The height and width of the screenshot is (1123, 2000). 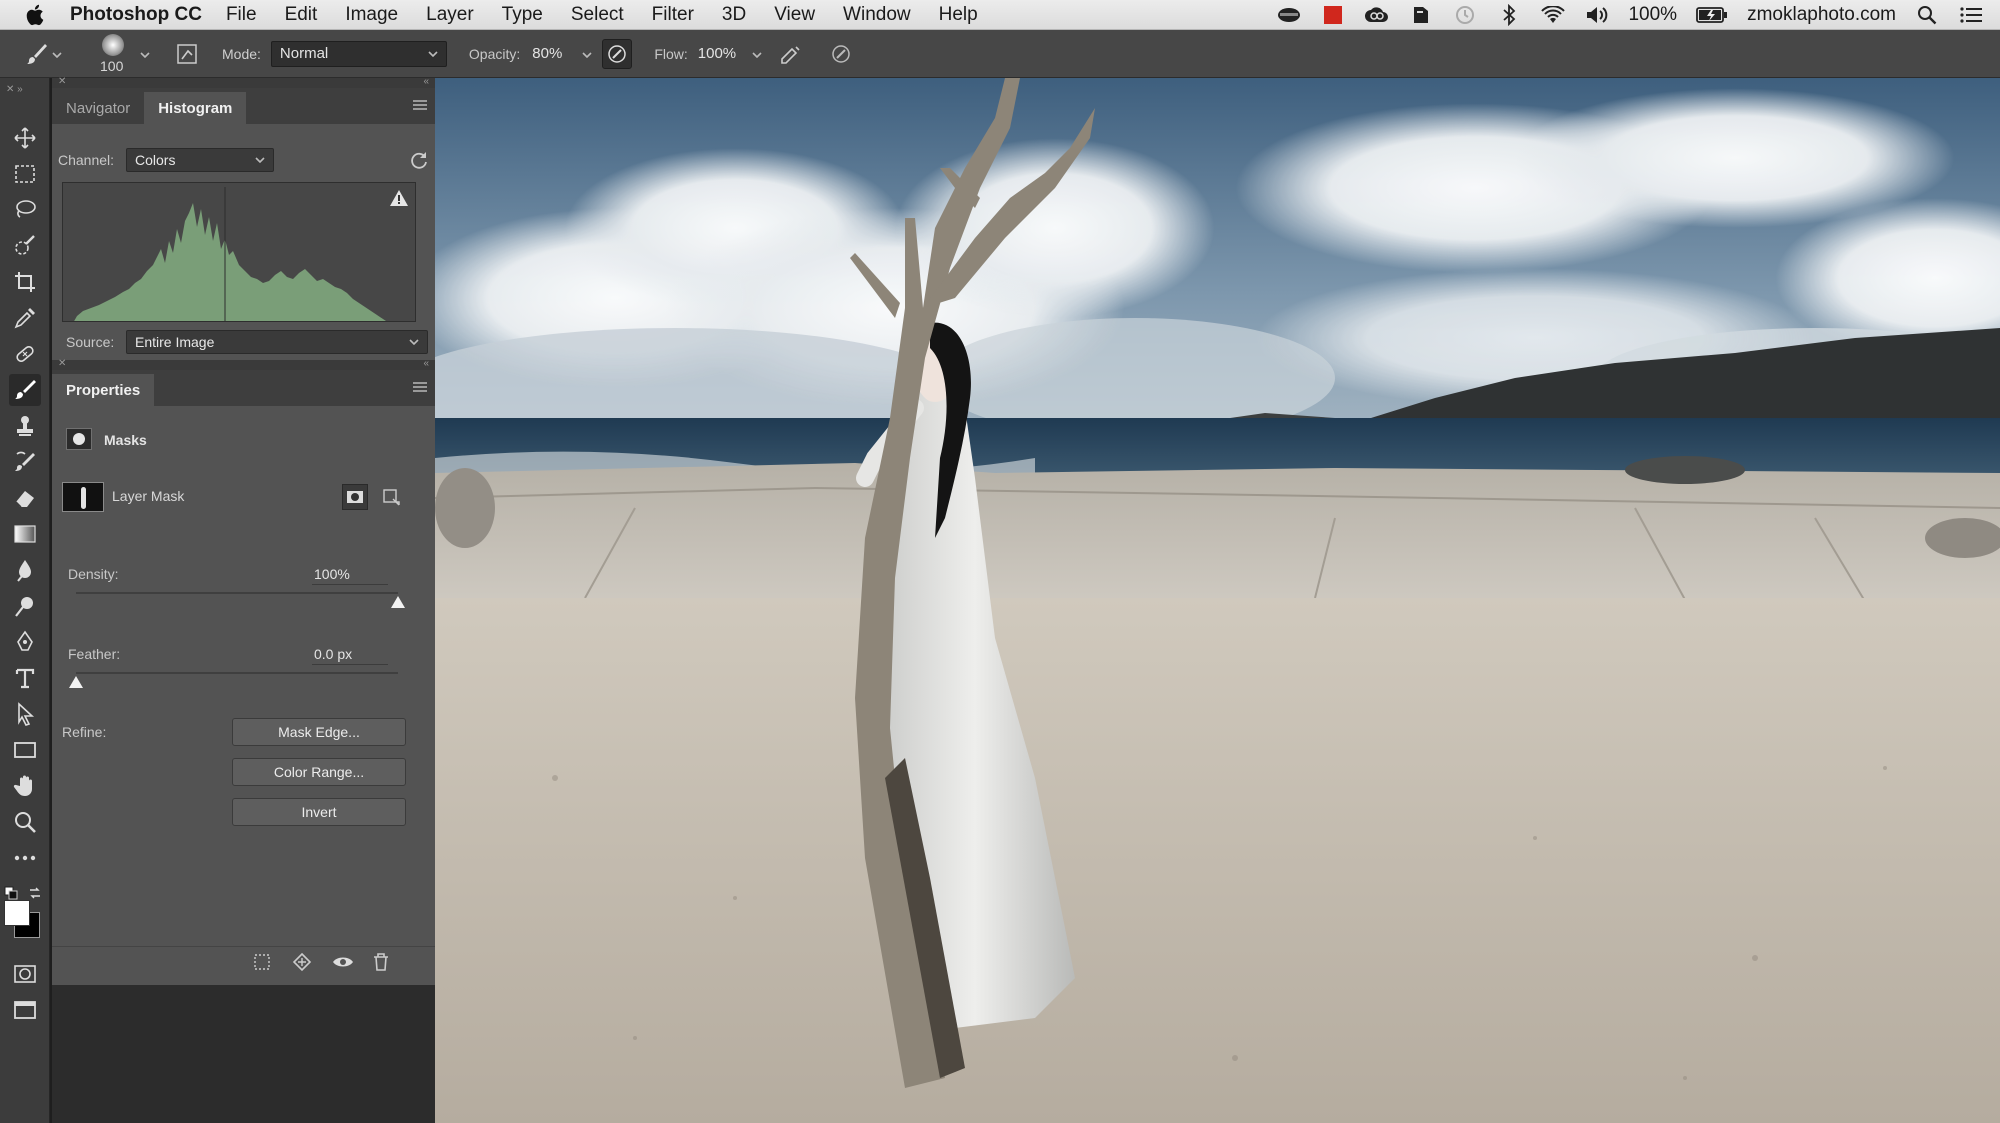 What do you see at coordinates (522, 15) in the screenshot?
I see `menu-type: Type` at bounding box center [522, 15].